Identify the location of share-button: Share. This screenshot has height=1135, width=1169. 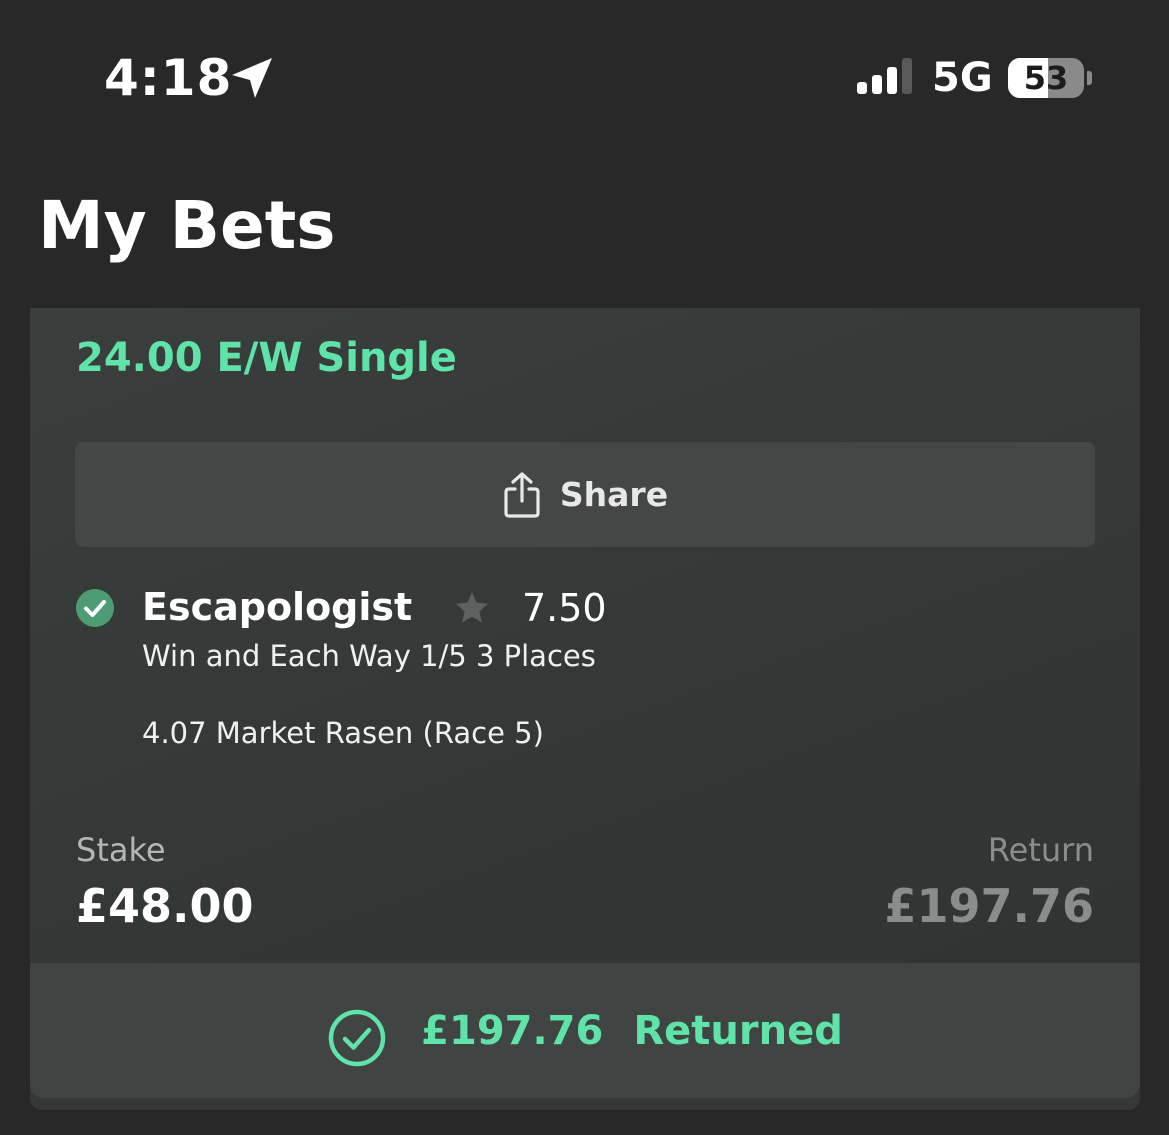
(585, 494).